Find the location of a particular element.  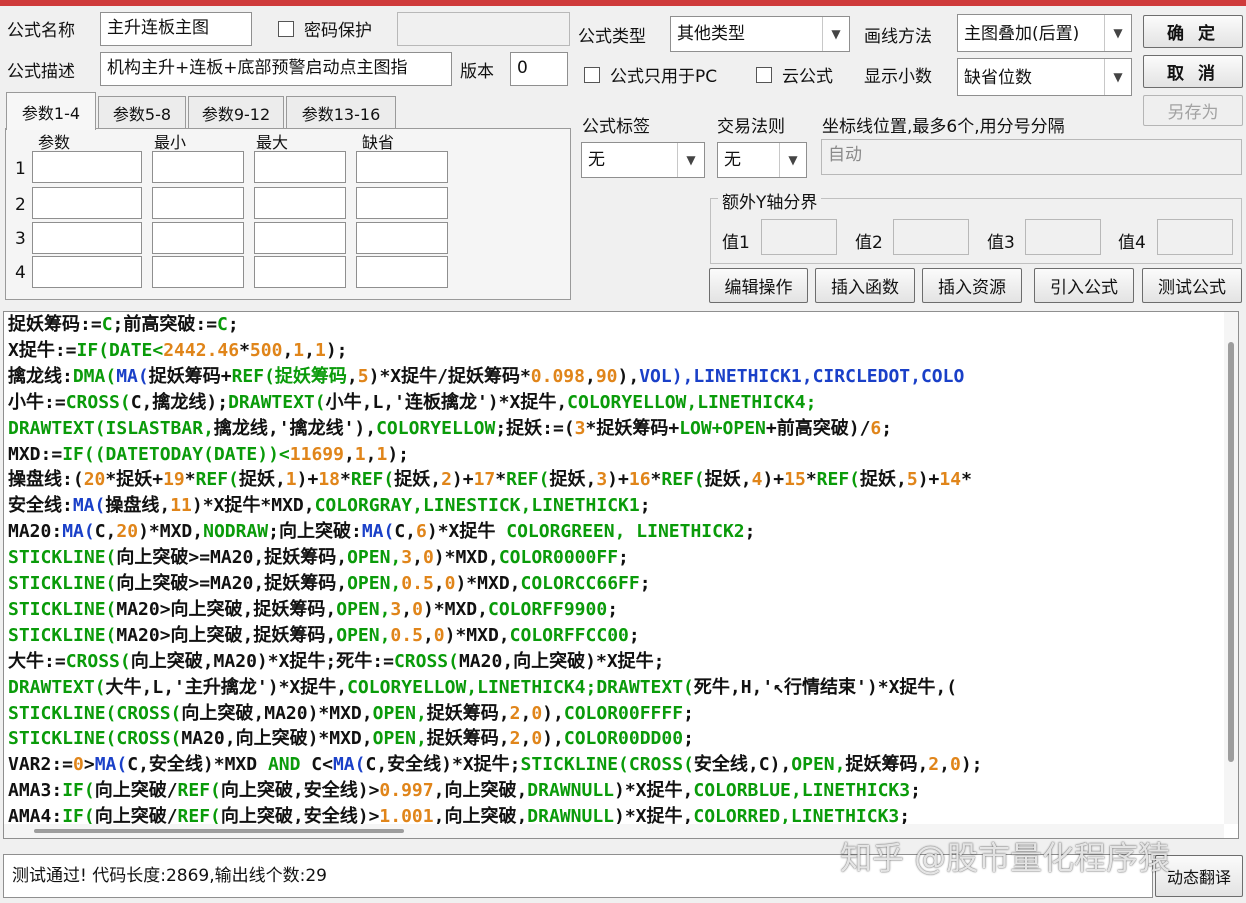

code-token: 捉妖筹码 is located at coordinates (310, 376).